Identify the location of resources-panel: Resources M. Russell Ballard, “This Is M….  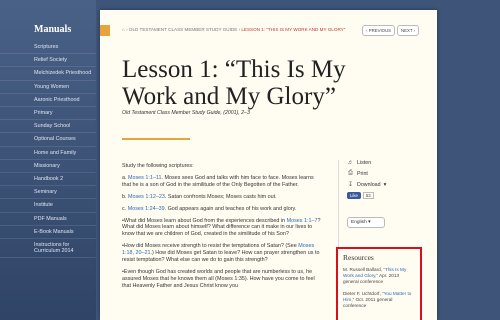
(379, 283).